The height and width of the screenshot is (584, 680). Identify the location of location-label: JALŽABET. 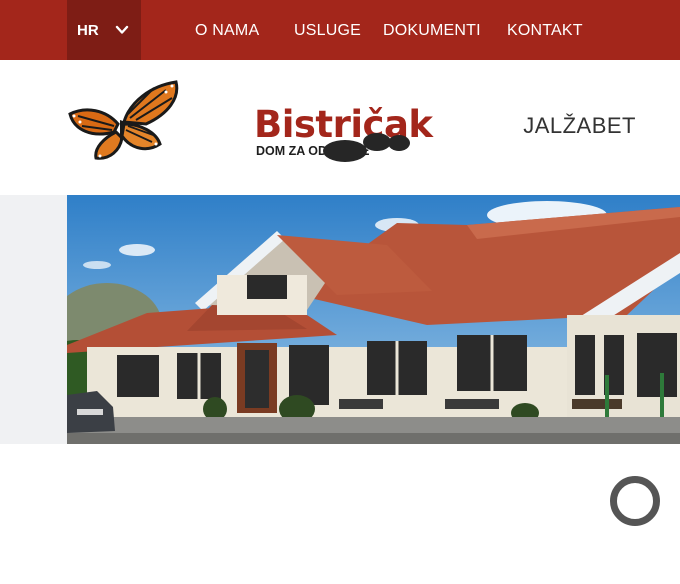
(579, 125).